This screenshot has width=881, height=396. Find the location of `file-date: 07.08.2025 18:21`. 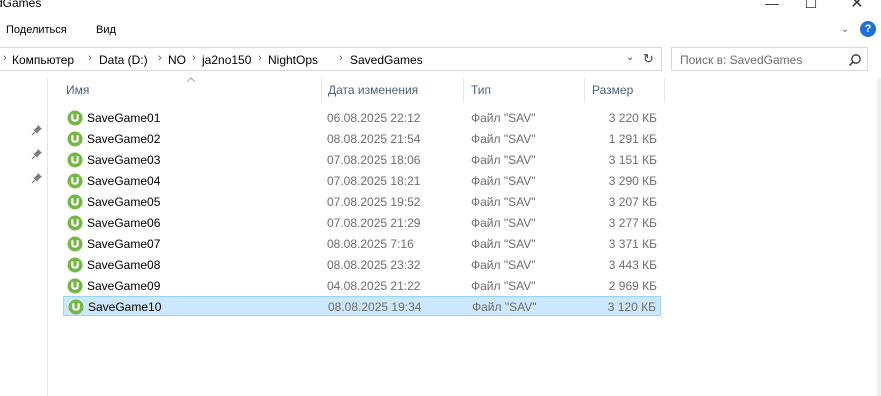

file-date: 07.08.2025 18:21 is located at coordinates (374, 181).